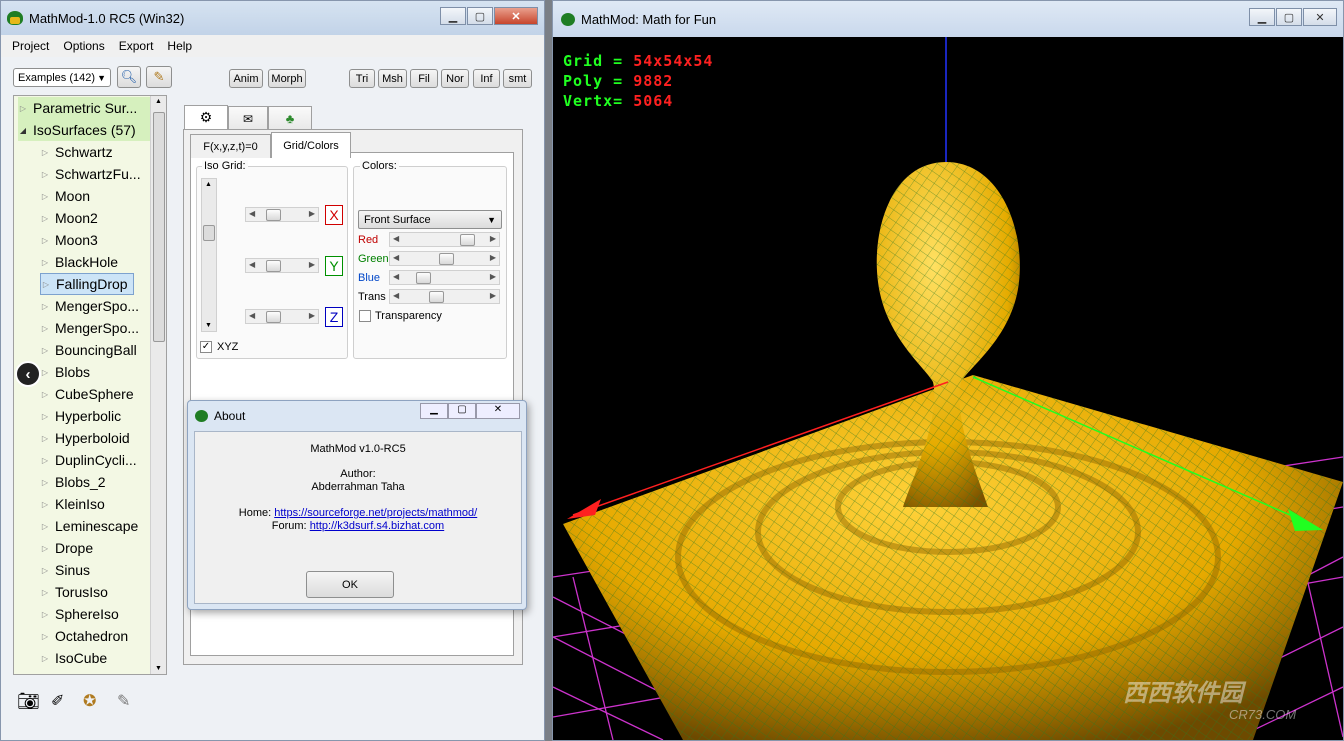 The height and width of the screenshot is (741, 1344). Describe the element at coordinates (81, 592) in the screenshot. I see `tree-item-label: TorusIso` at that location.